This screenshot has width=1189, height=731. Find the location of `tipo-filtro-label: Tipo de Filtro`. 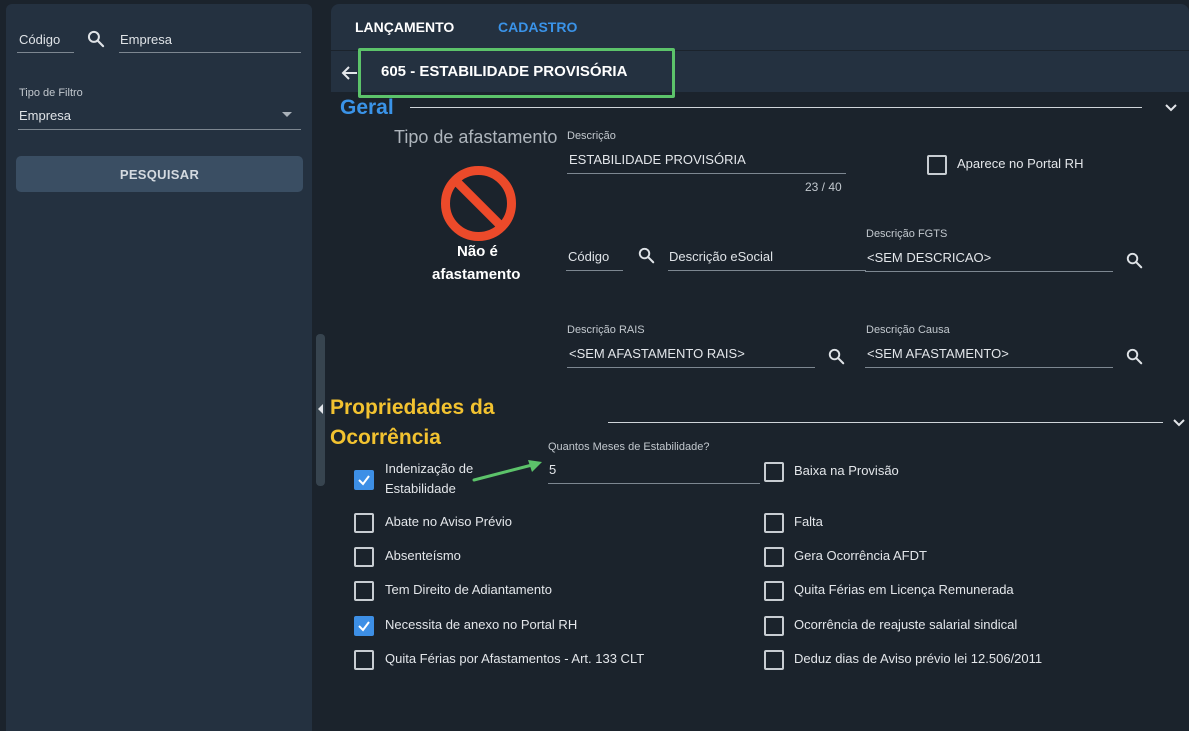

tipo-filtro-label: Tipo de Filtro is located at coordinates (51, 93).